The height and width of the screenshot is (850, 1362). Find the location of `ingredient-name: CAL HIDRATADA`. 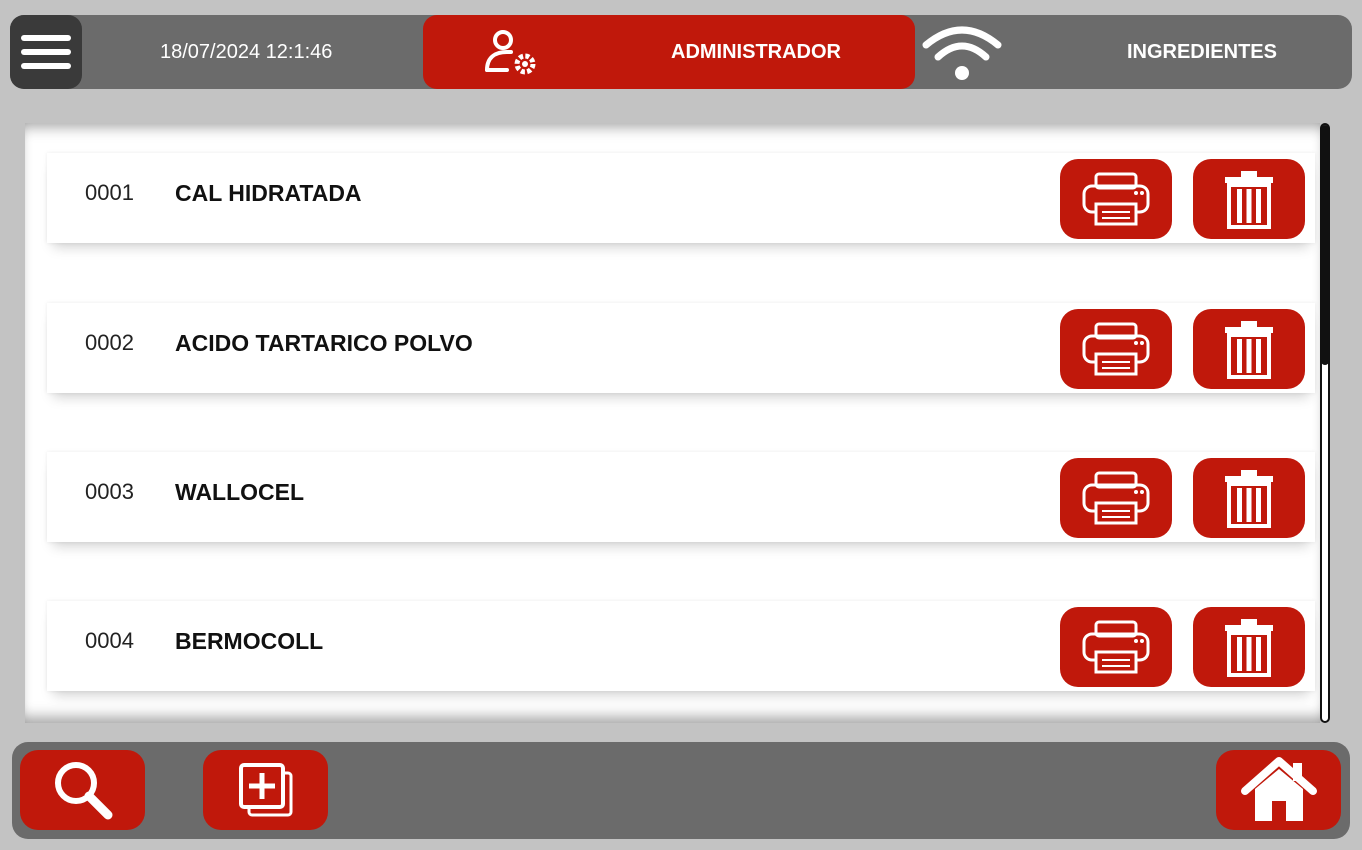

ingredient-name: CAL HIDRATADA is located at coordinates (268, 193).